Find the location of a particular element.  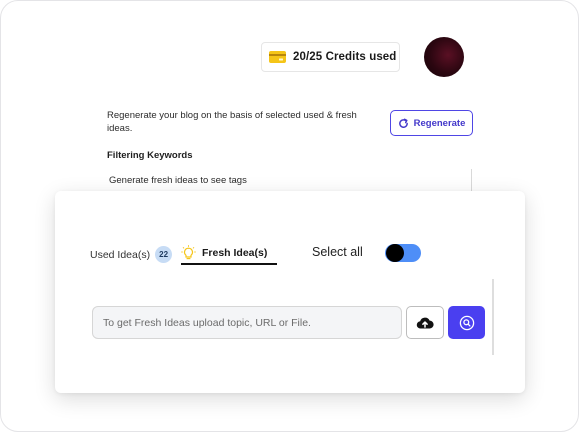

upload-button is located at coordinates (425, 322).